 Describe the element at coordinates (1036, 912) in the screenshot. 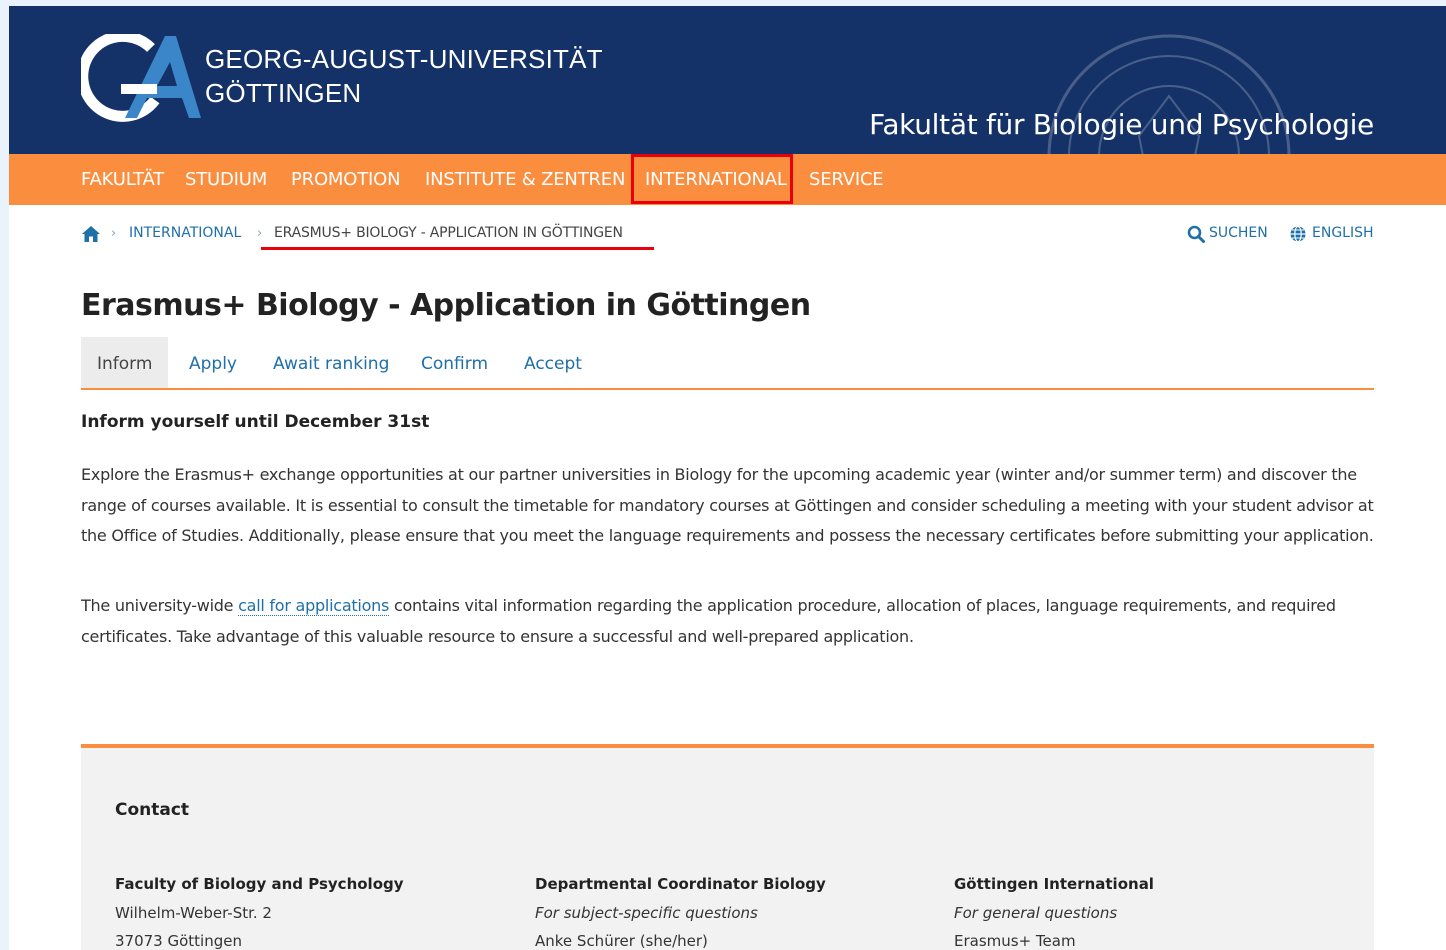

I see `contact-note: For general questions` at that location.